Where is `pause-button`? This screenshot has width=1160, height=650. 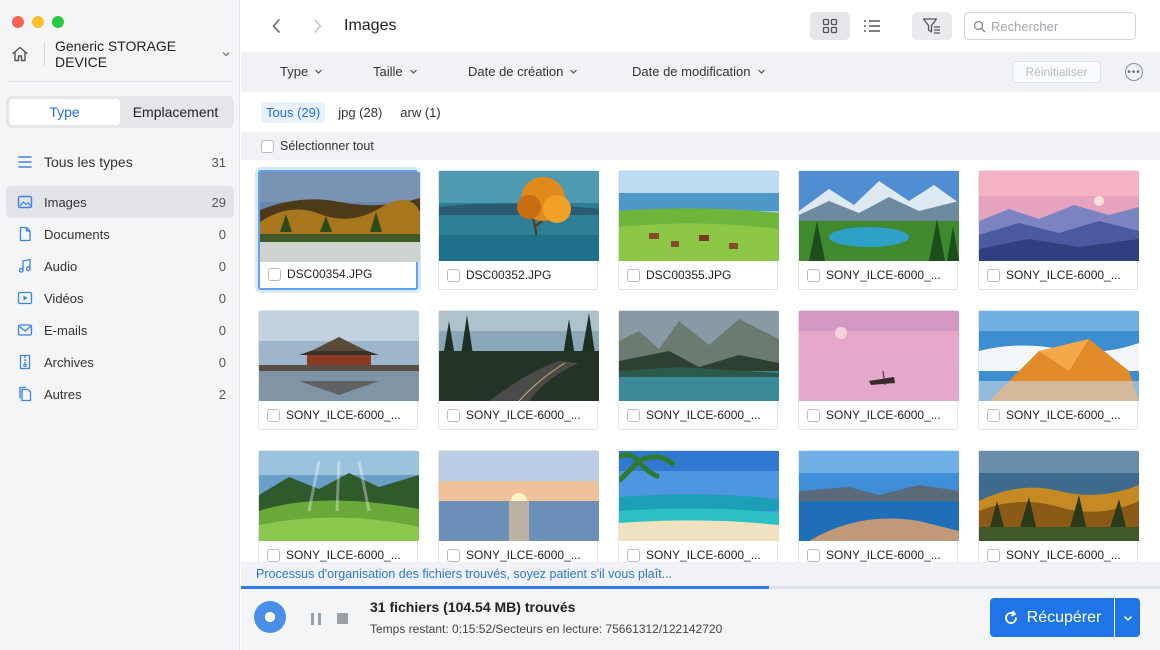
pause-button is located at coordinates (316, 619).